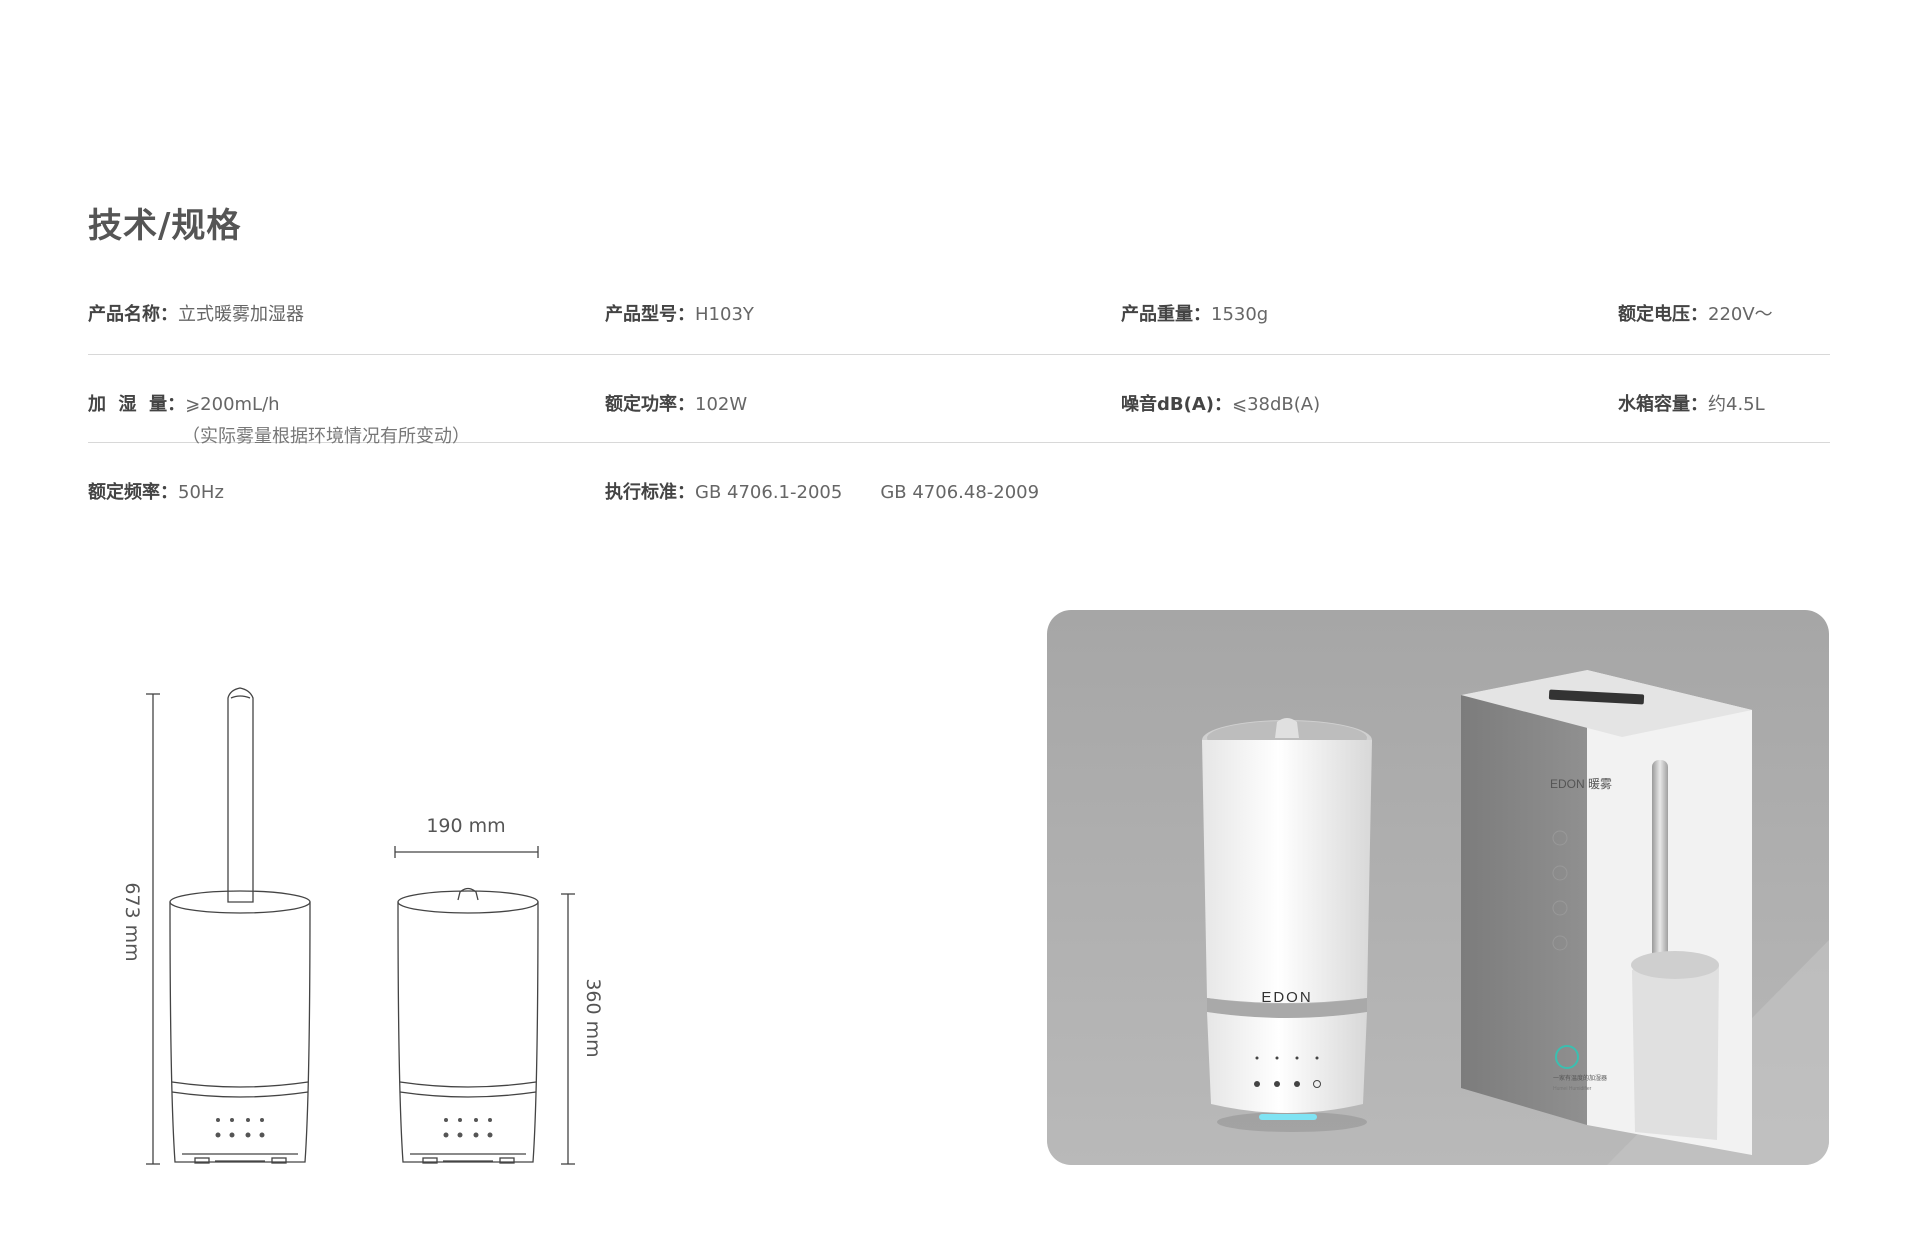  Describe the element at coordinates (201, 492) in the screenshot. I see `spec-value: 50Hz` at that location.